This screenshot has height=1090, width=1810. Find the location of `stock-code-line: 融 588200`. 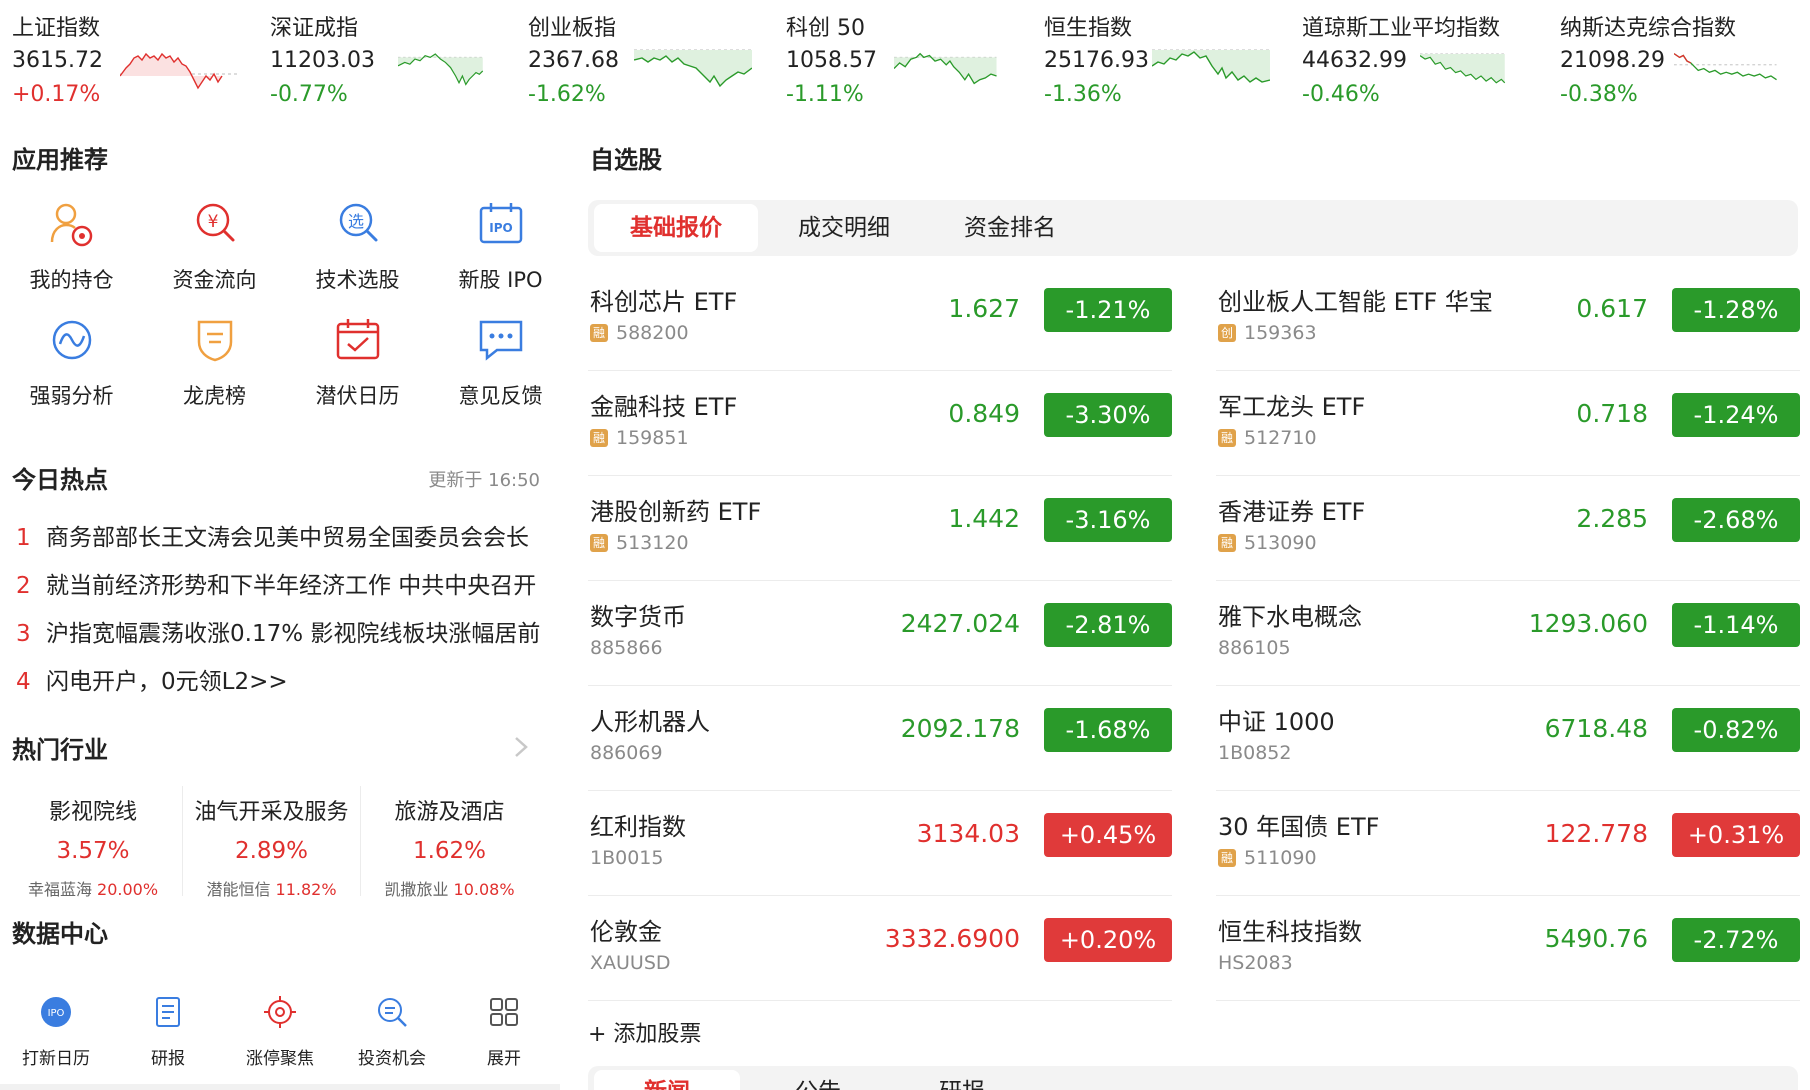

stock-code-line: 融 588200 is located at coordinates (639, 333).